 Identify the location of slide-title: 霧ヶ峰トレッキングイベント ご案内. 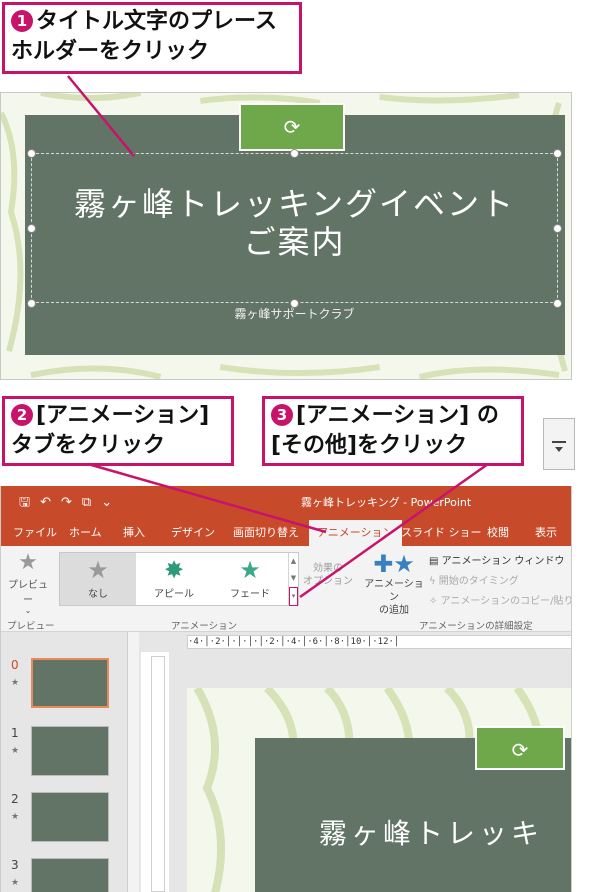
(294, 223).